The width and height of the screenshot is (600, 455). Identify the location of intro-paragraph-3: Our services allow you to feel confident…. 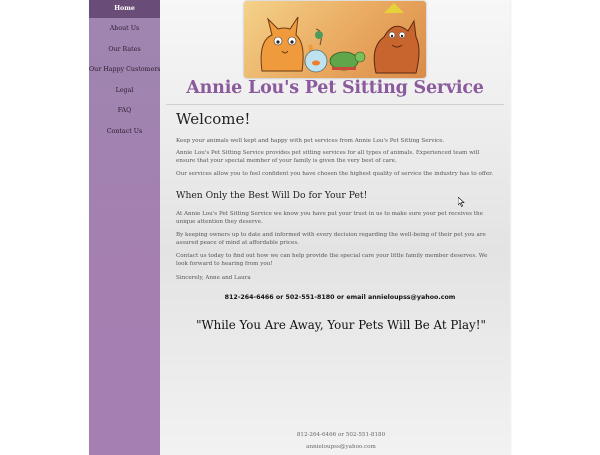
(335, 174).